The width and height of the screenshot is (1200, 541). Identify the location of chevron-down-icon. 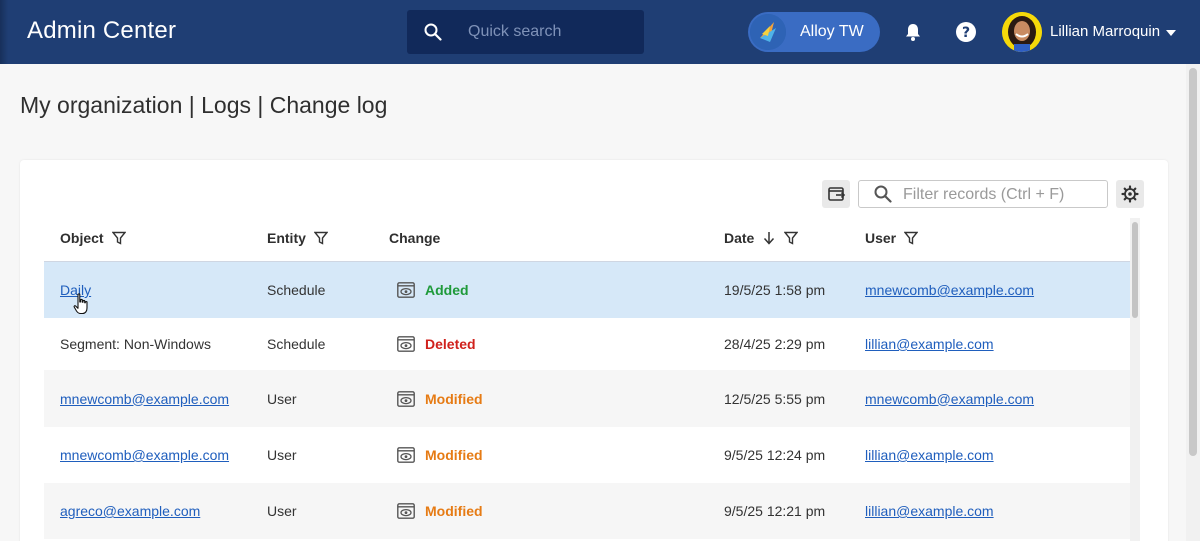
(1171, 33).